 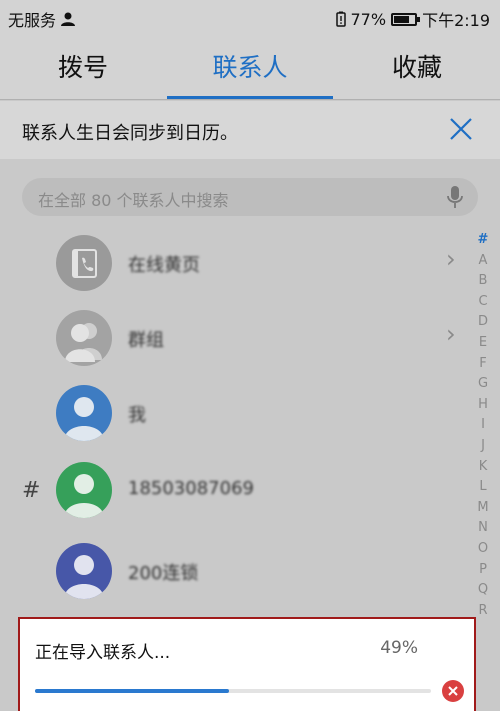 I want to click on group-icon, so click(x=84, y=338).